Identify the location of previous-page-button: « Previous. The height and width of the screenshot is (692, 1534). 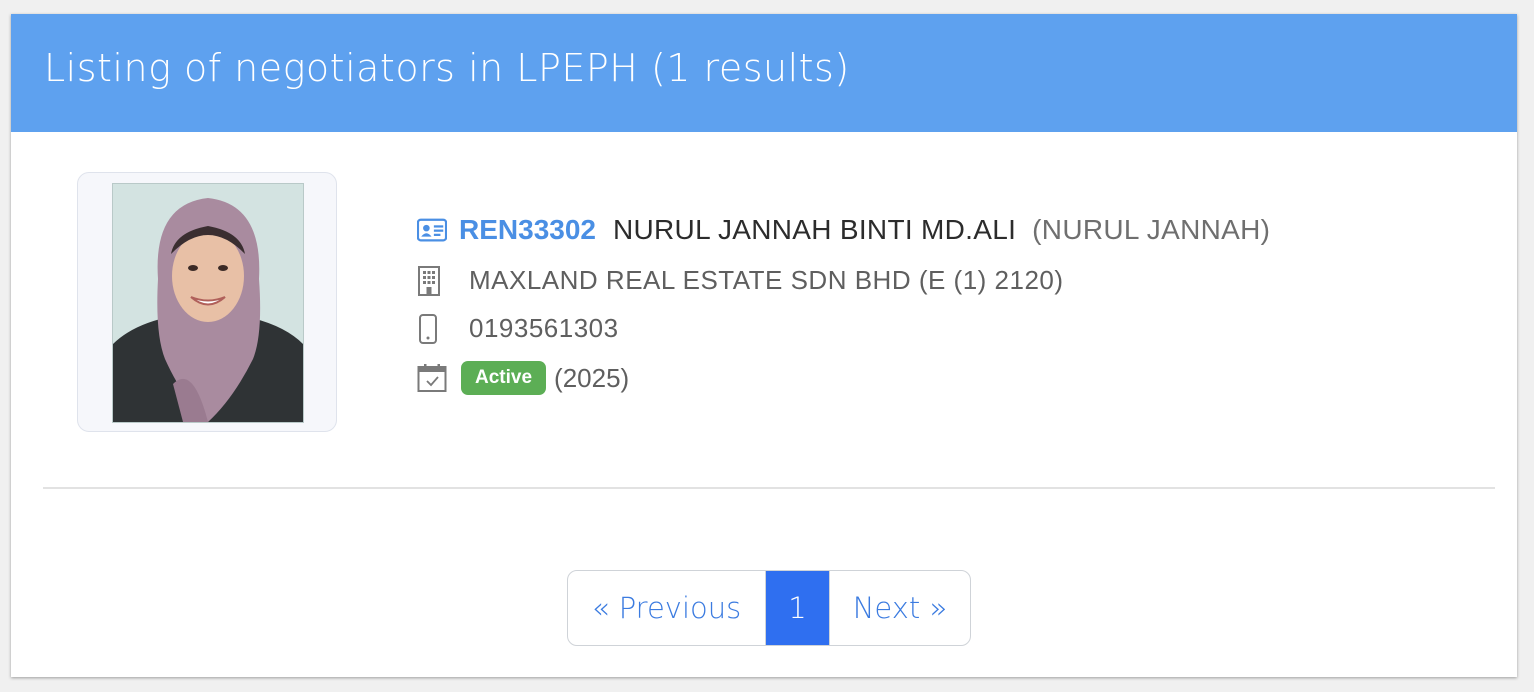
(667, 608).